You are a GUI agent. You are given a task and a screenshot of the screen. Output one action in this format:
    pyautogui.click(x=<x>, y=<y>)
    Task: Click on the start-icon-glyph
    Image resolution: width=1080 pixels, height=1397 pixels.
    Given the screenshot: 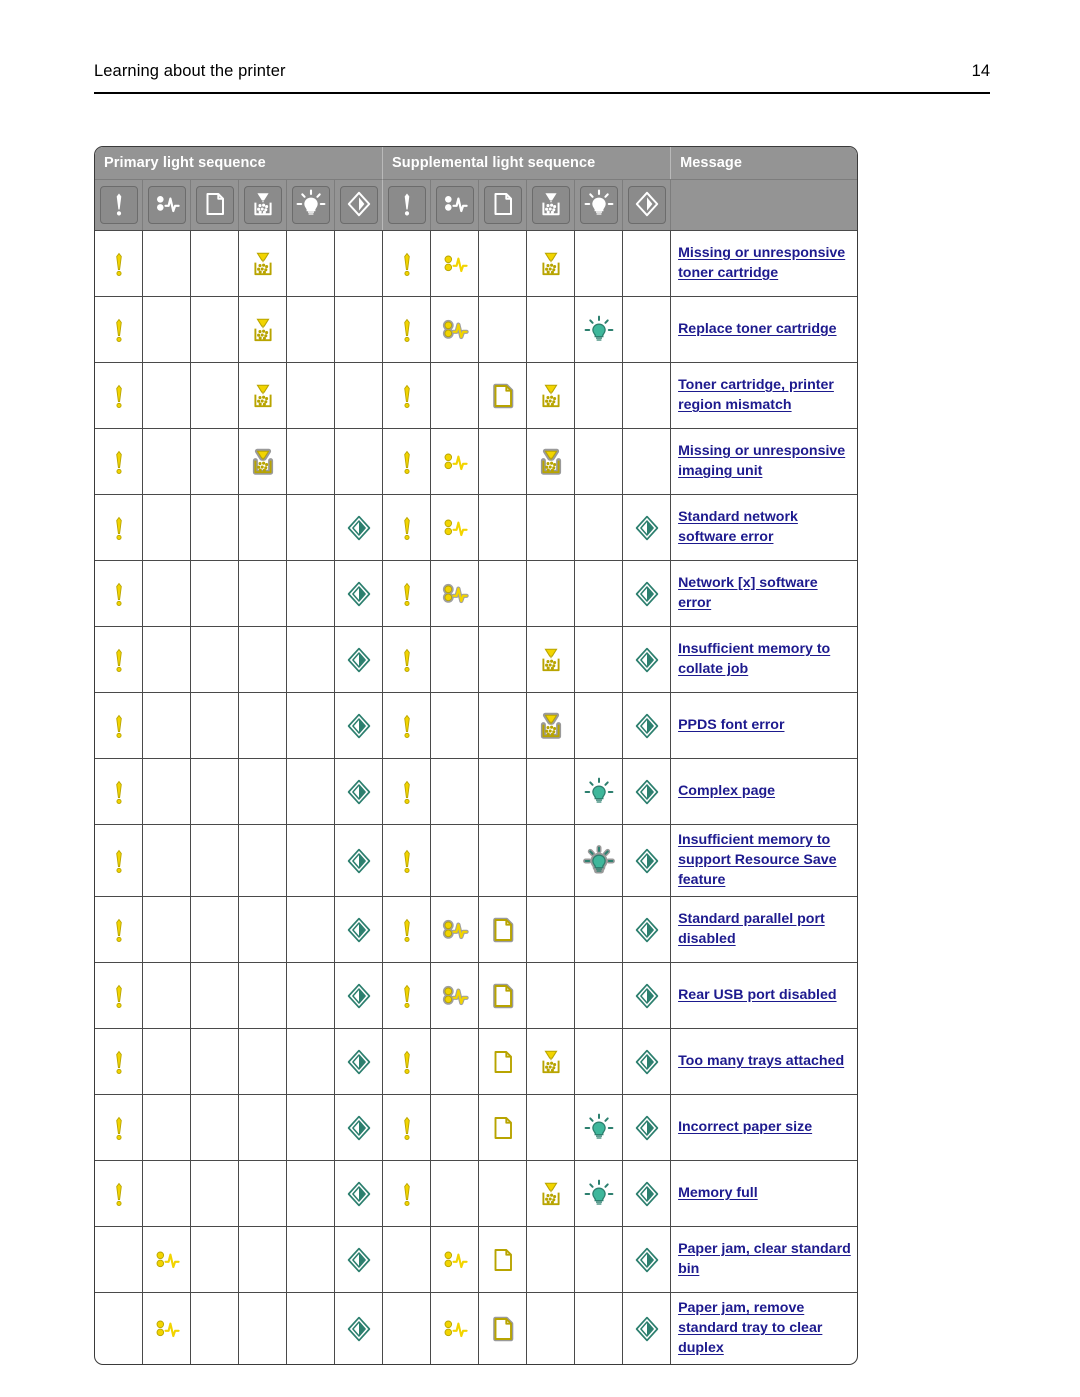 What is the action you would take?
    pyautogui.click(x=359, y=204)
    